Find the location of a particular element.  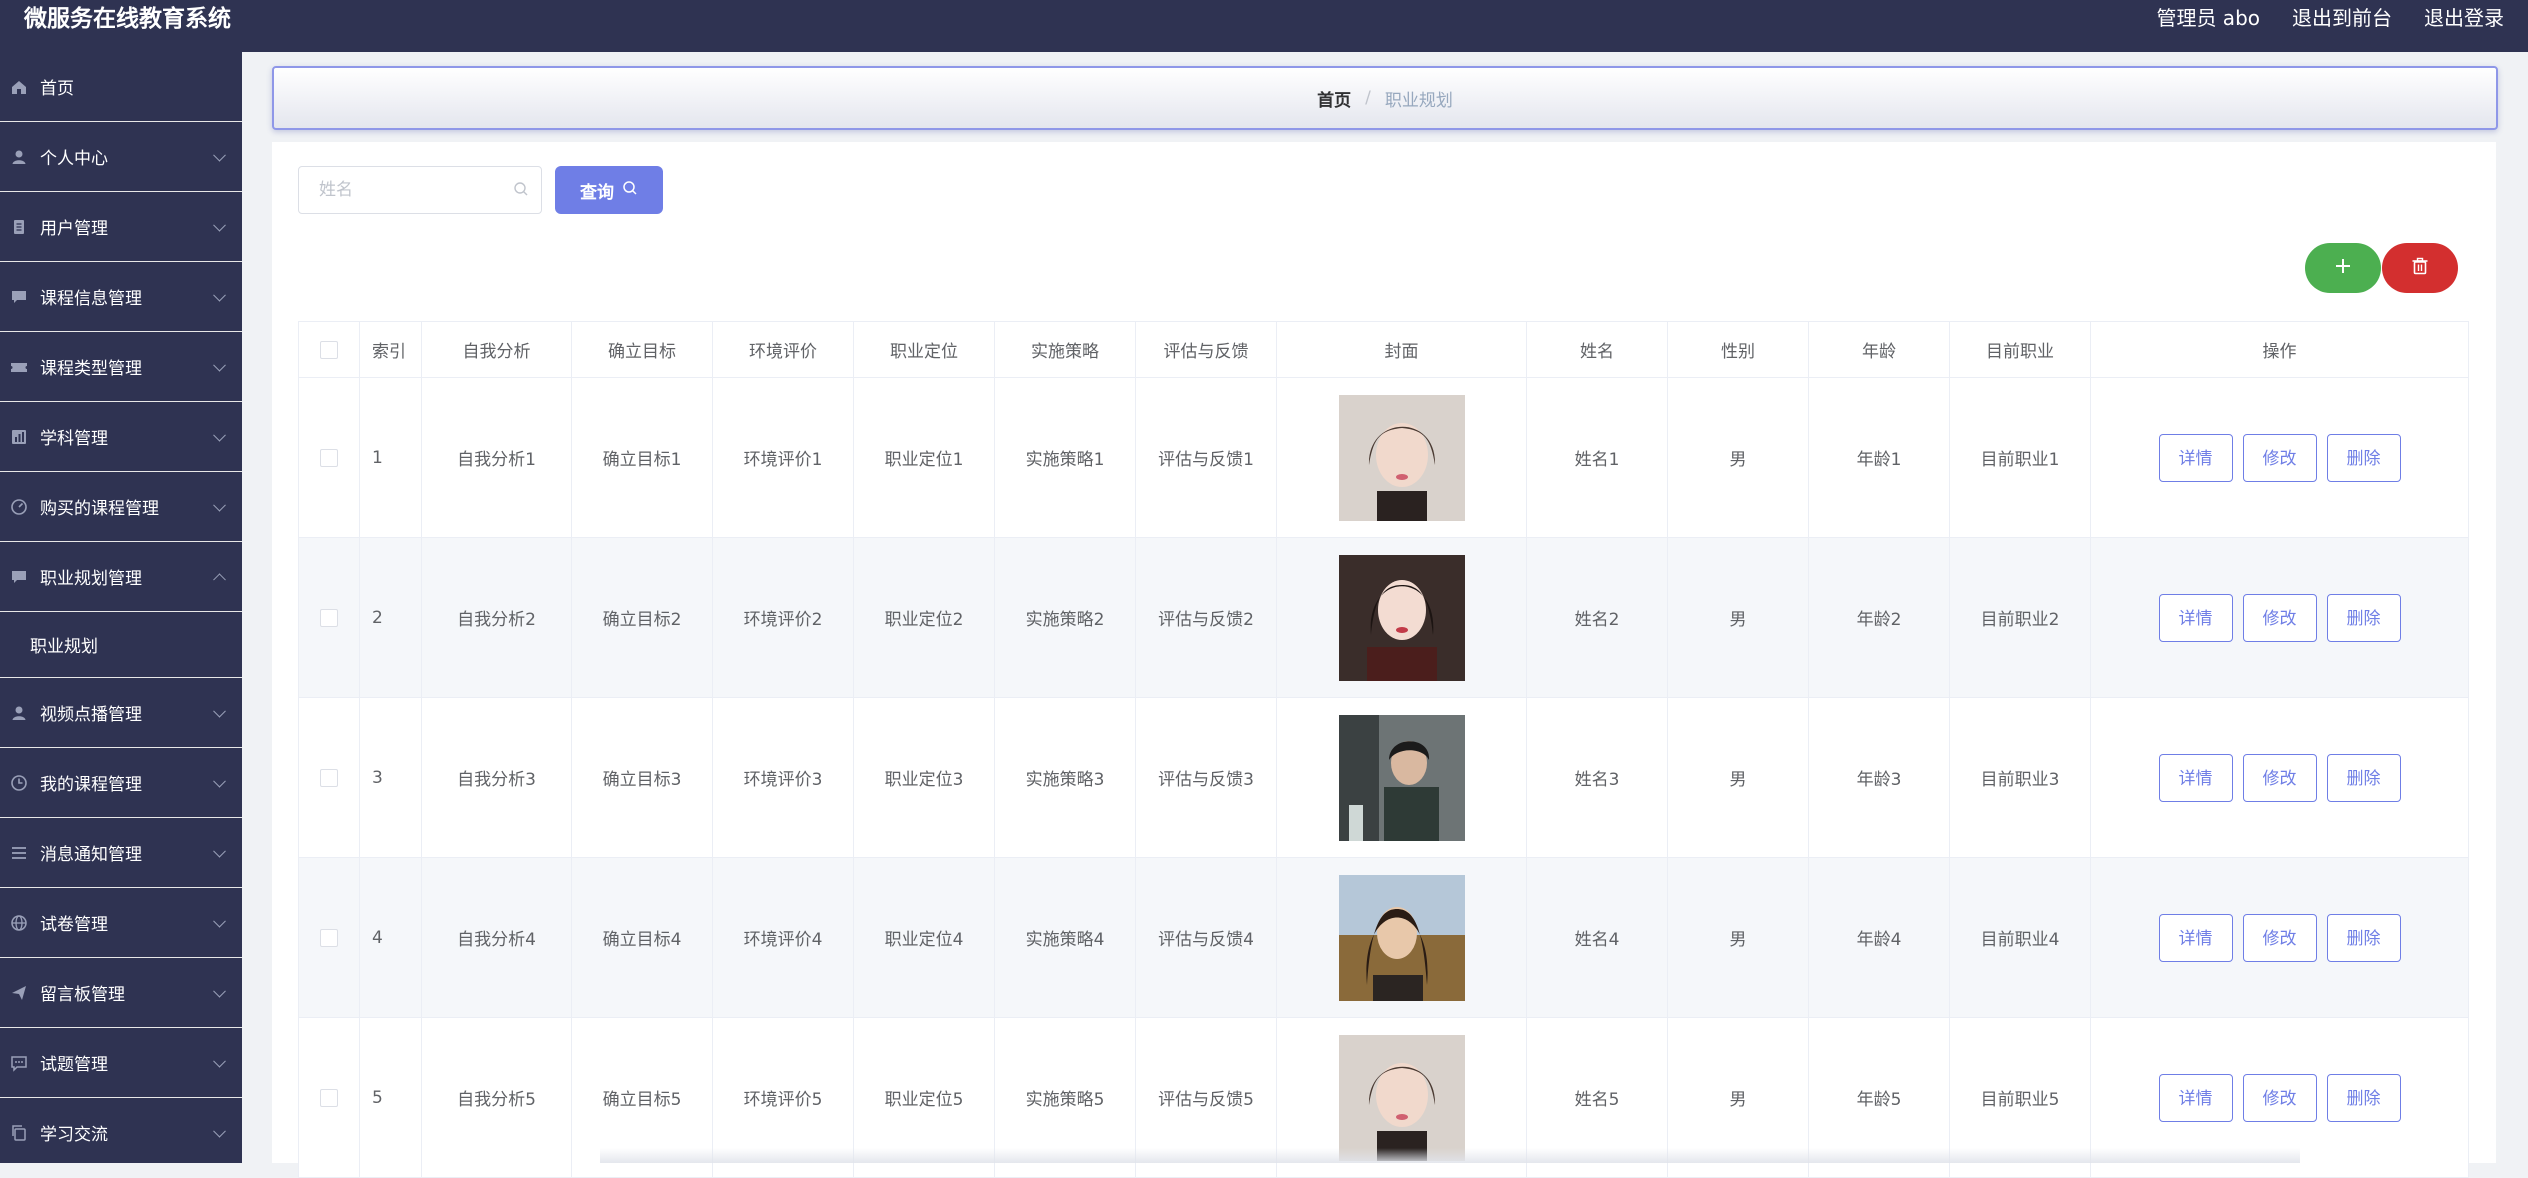

sidebar-item-9: 视频点播管理 is located at coordinates (121, 713).